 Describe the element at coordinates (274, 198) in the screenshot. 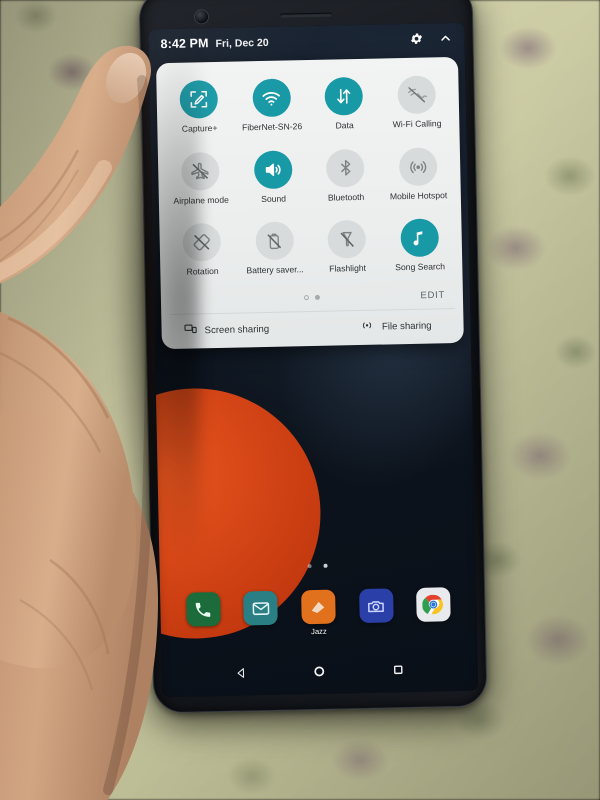

I see `qs-tile-label: Sound` at that location.